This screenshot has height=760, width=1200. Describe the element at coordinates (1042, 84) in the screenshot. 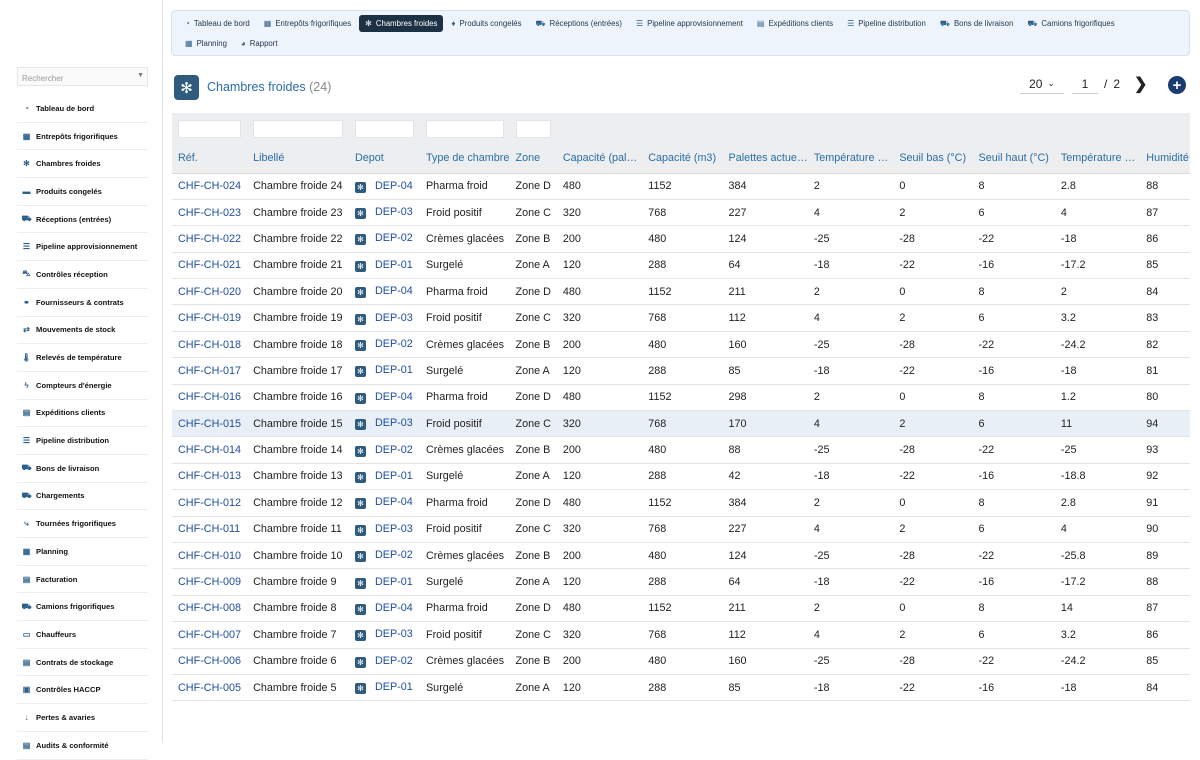

I see `per-page-select: 20 ⌄` at that location.